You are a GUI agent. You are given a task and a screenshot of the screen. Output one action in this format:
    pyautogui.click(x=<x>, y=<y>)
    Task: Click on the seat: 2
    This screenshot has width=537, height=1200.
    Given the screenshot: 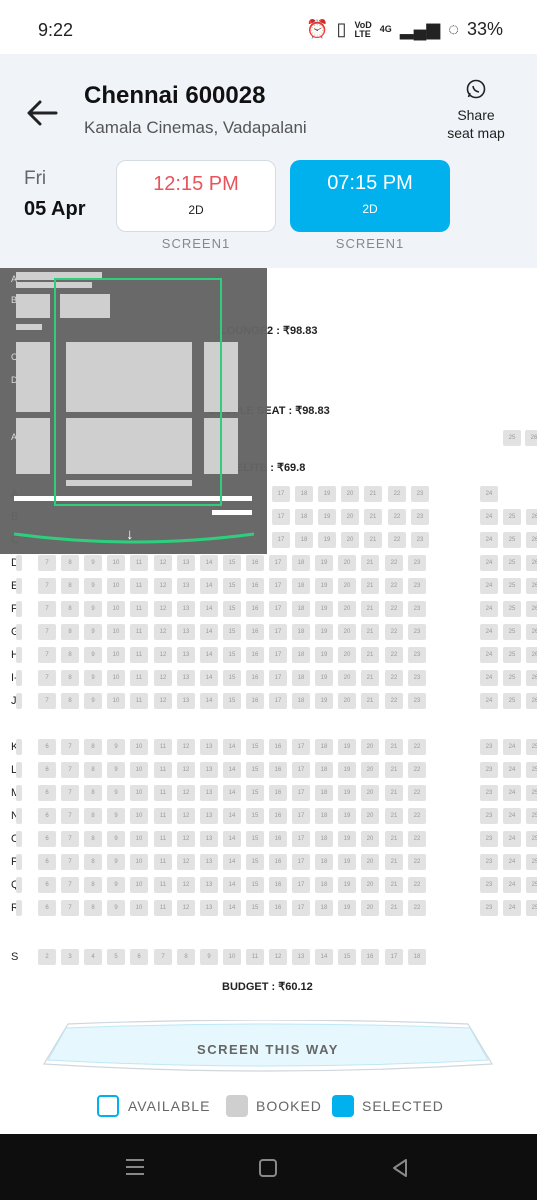 What is the action you would take?
    pyautogui.click(x=47, y=957)
    